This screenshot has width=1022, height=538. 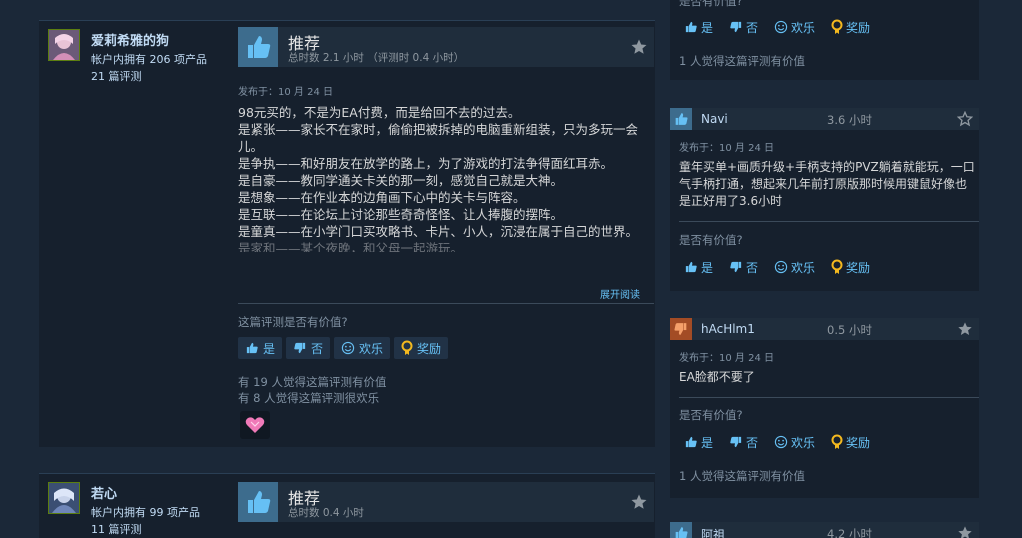 I want to click on review-header: hAcHlm1 0.5 小时, so click(x=824, y=329).